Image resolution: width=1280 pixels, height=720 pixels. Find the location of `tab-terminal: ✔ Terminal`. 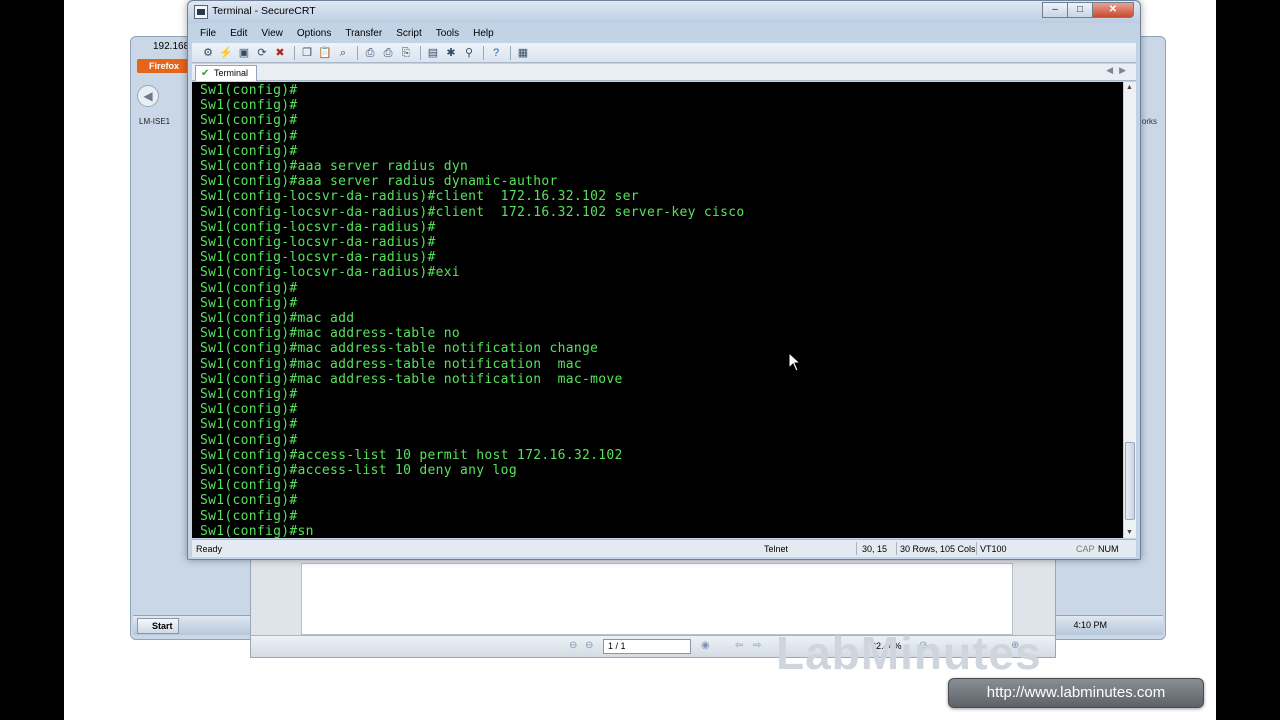

tab-terminal: ✔ Terminal is located at coordinates (226, 73).